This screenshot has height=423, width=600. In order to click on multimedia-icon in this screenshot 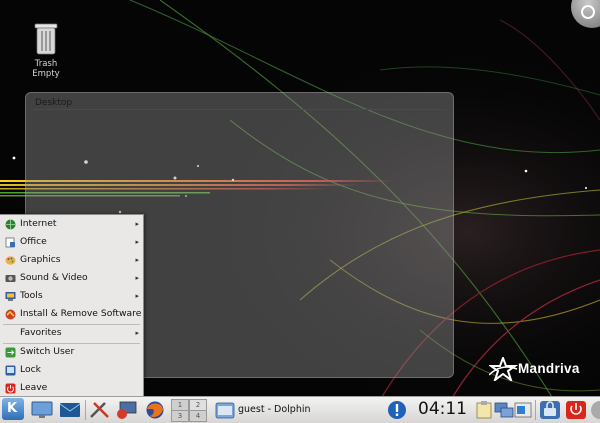, I will do `click(10, 278)`.